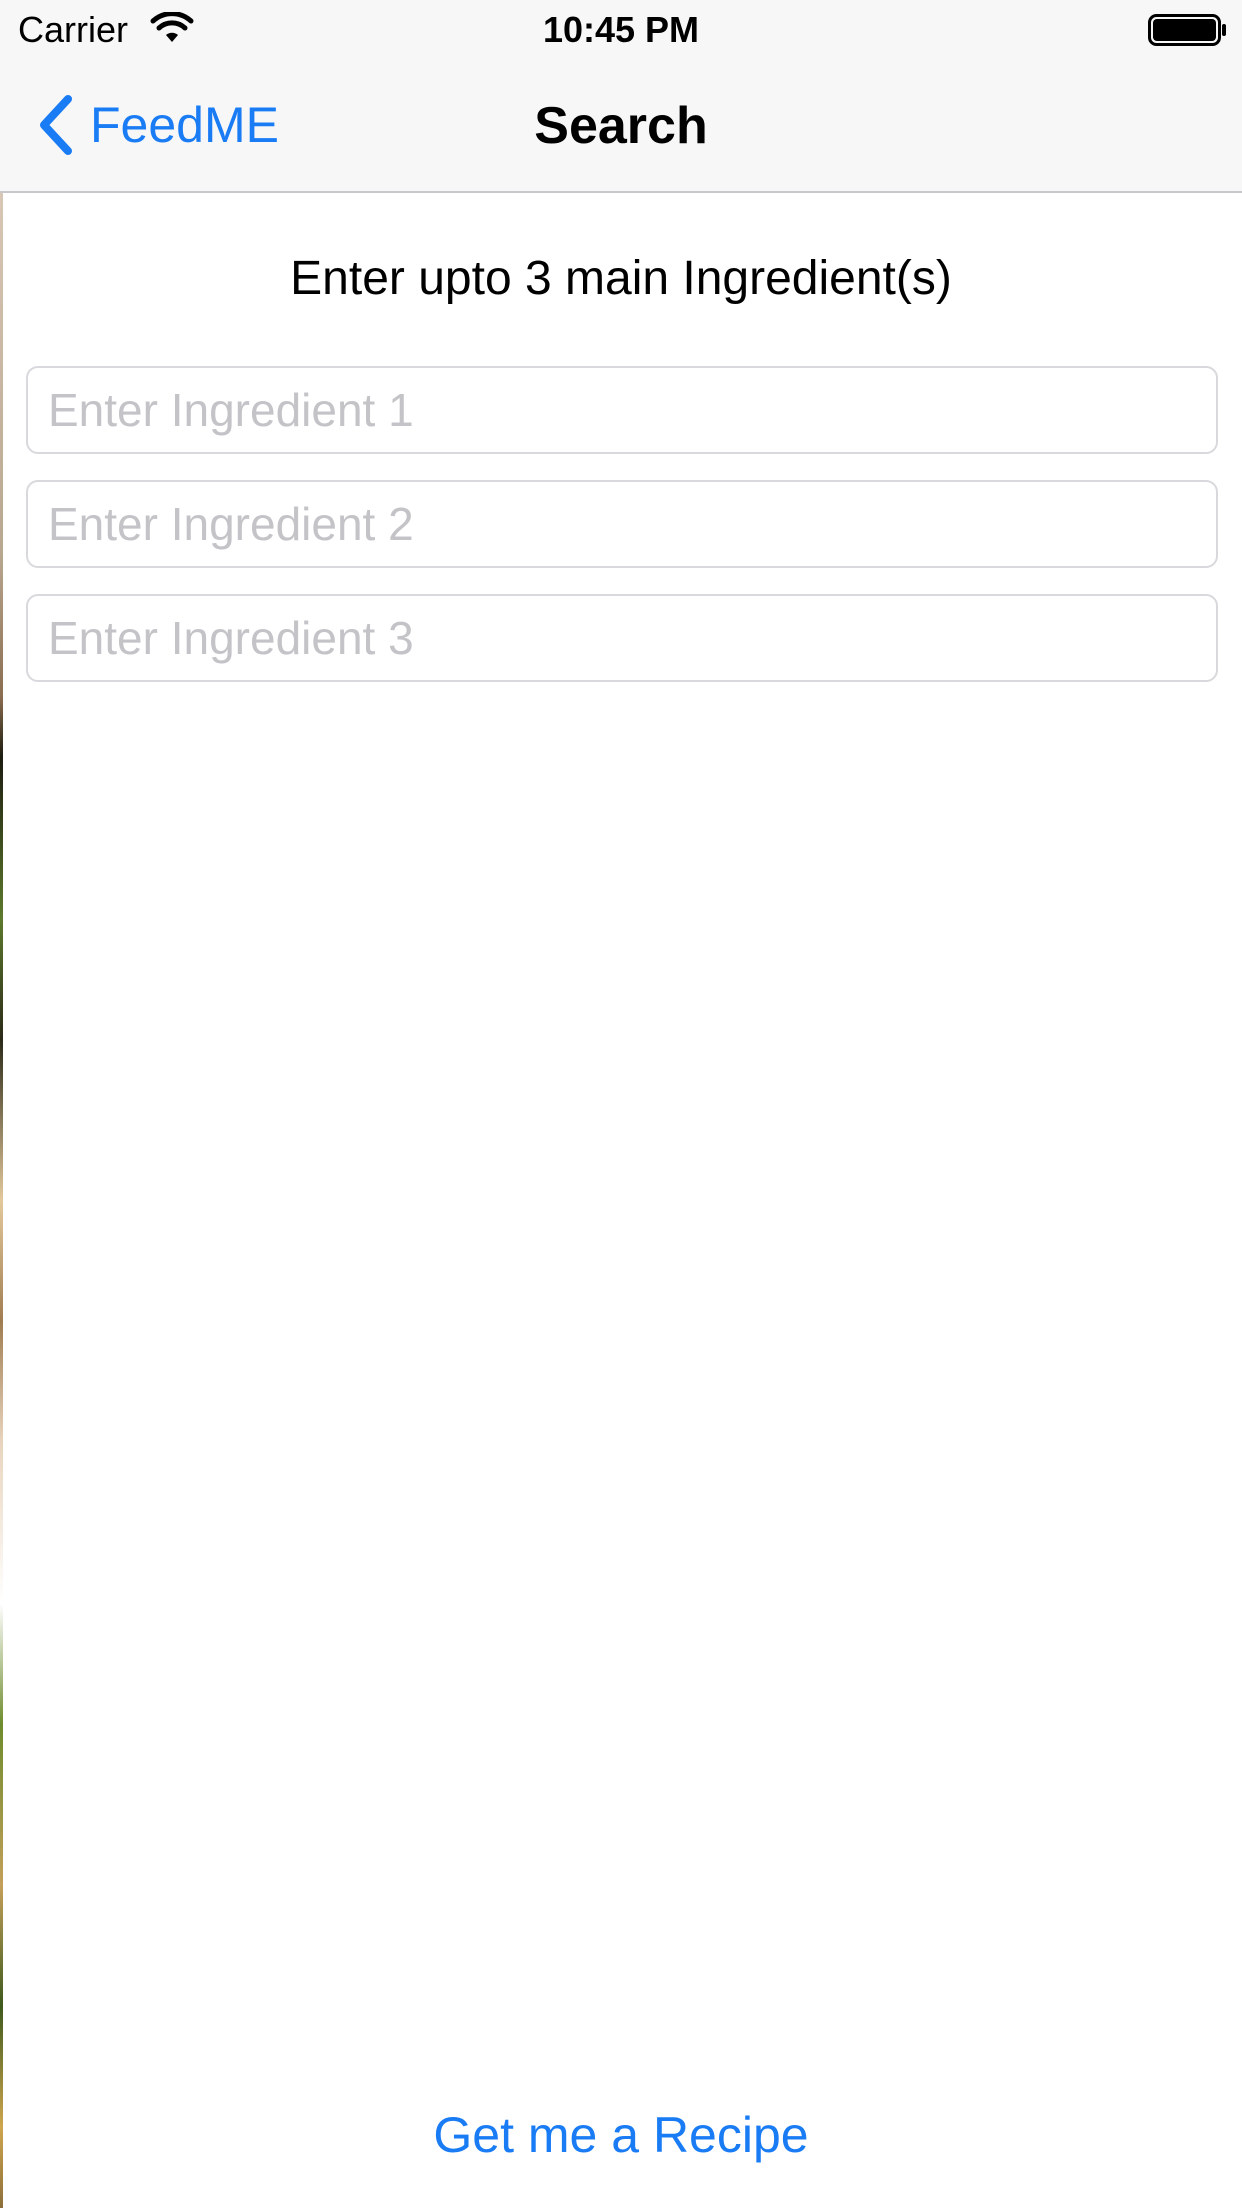  I want to click on background-image-edge, so click(1, 1200).